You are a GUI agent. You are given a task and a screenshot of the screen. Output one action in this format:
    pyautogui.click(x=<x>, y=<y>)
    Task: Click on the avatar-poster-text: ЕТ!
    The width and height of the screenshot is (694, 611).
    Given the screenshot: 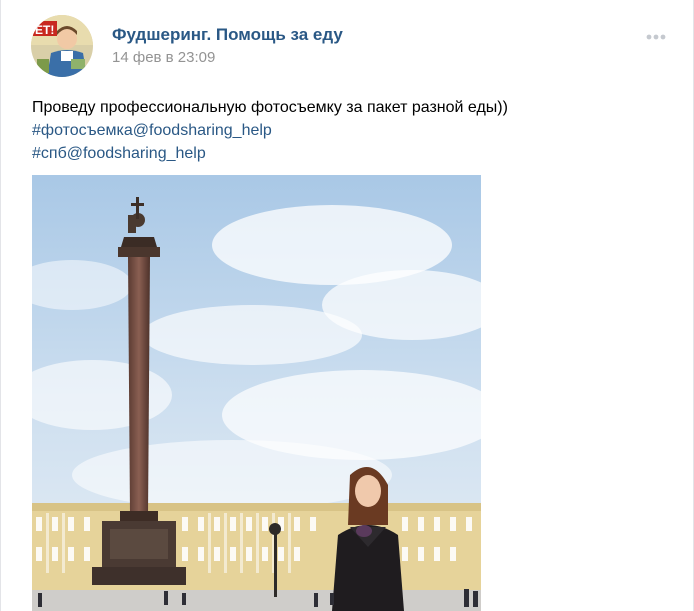 What is the action you would take?
    pyautogui.click(x=44, y=30)
    